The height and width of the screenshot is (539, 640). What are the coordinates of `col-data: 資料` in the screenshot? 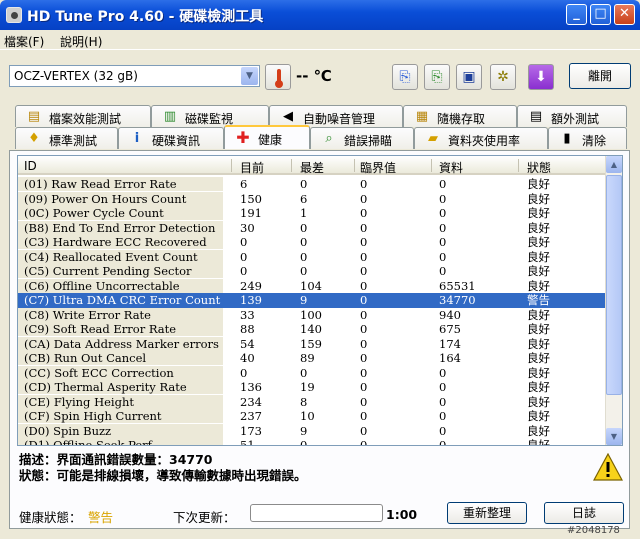 It's located at (451, 167).